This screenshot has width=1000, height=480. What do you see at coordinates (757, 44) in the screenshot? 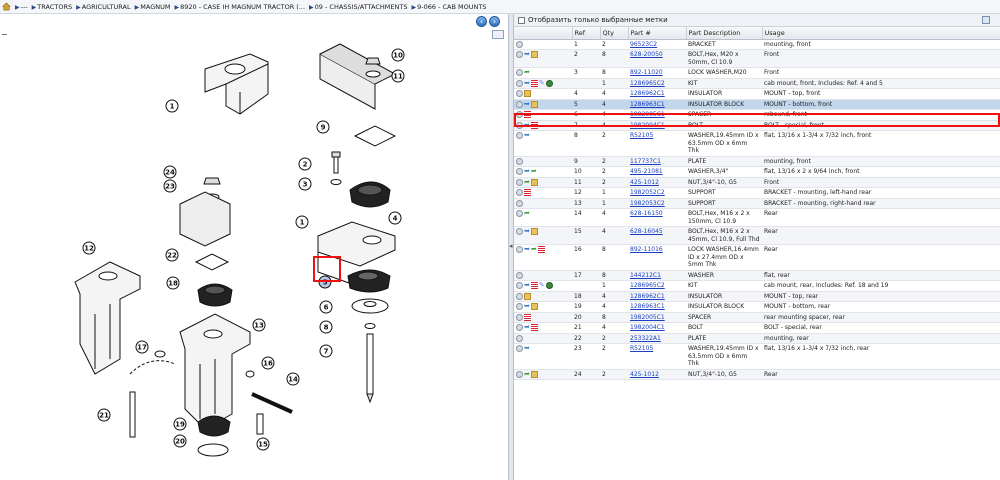
I see `table-row: 1 2 96523C2 BRACKET mounting, front` at bounding box center [757, 44].